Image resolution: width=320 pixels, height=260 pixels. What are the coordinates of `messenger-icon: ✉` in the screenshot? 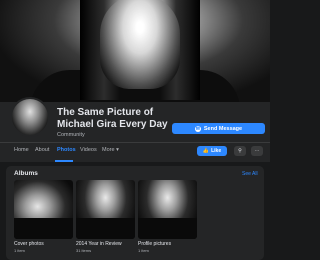 It's located at (197, 128).